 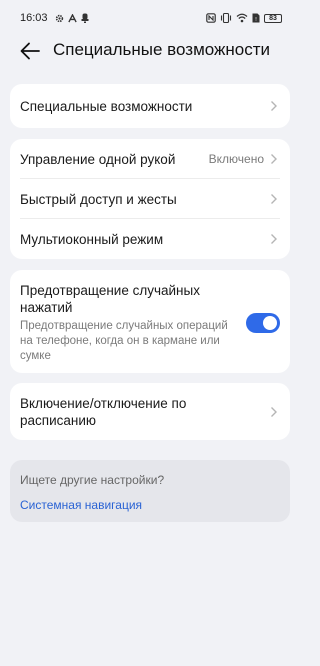 I want to click on page-title: Специальные возможности, so click(x=162, y=49).